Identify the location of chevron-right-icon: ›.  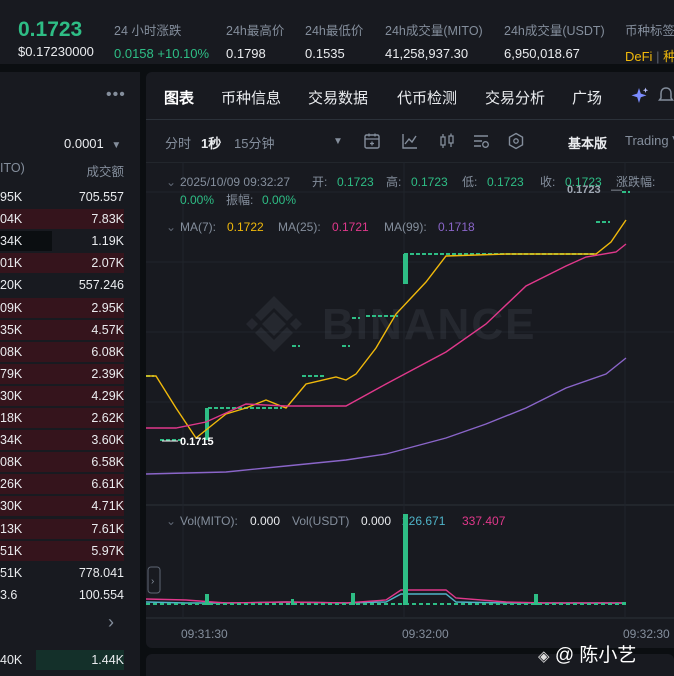
(111, 622).